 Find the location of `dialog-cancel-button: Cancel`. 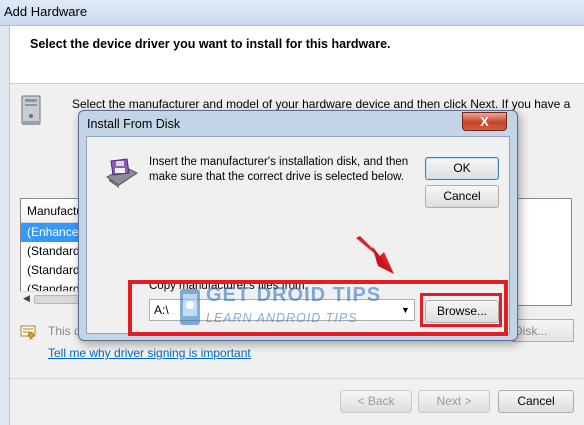

dialog-cancel-button: Cancel is located at coordinates (462, 196).